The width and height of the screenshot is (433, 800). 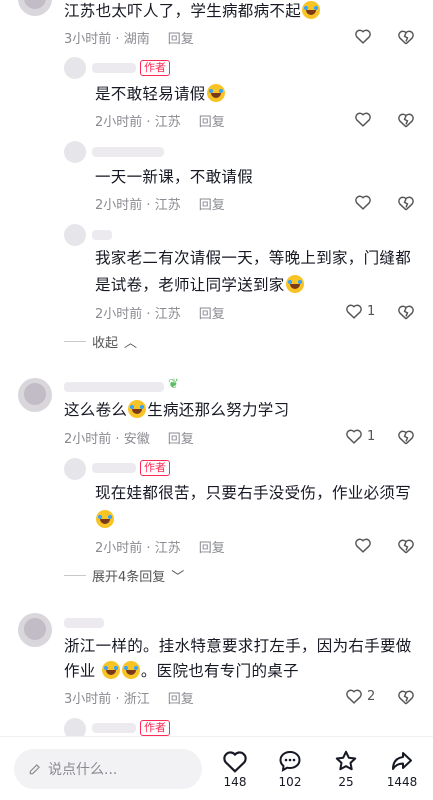 I want to click on share-count: 1448, so click(x=402, y=782).